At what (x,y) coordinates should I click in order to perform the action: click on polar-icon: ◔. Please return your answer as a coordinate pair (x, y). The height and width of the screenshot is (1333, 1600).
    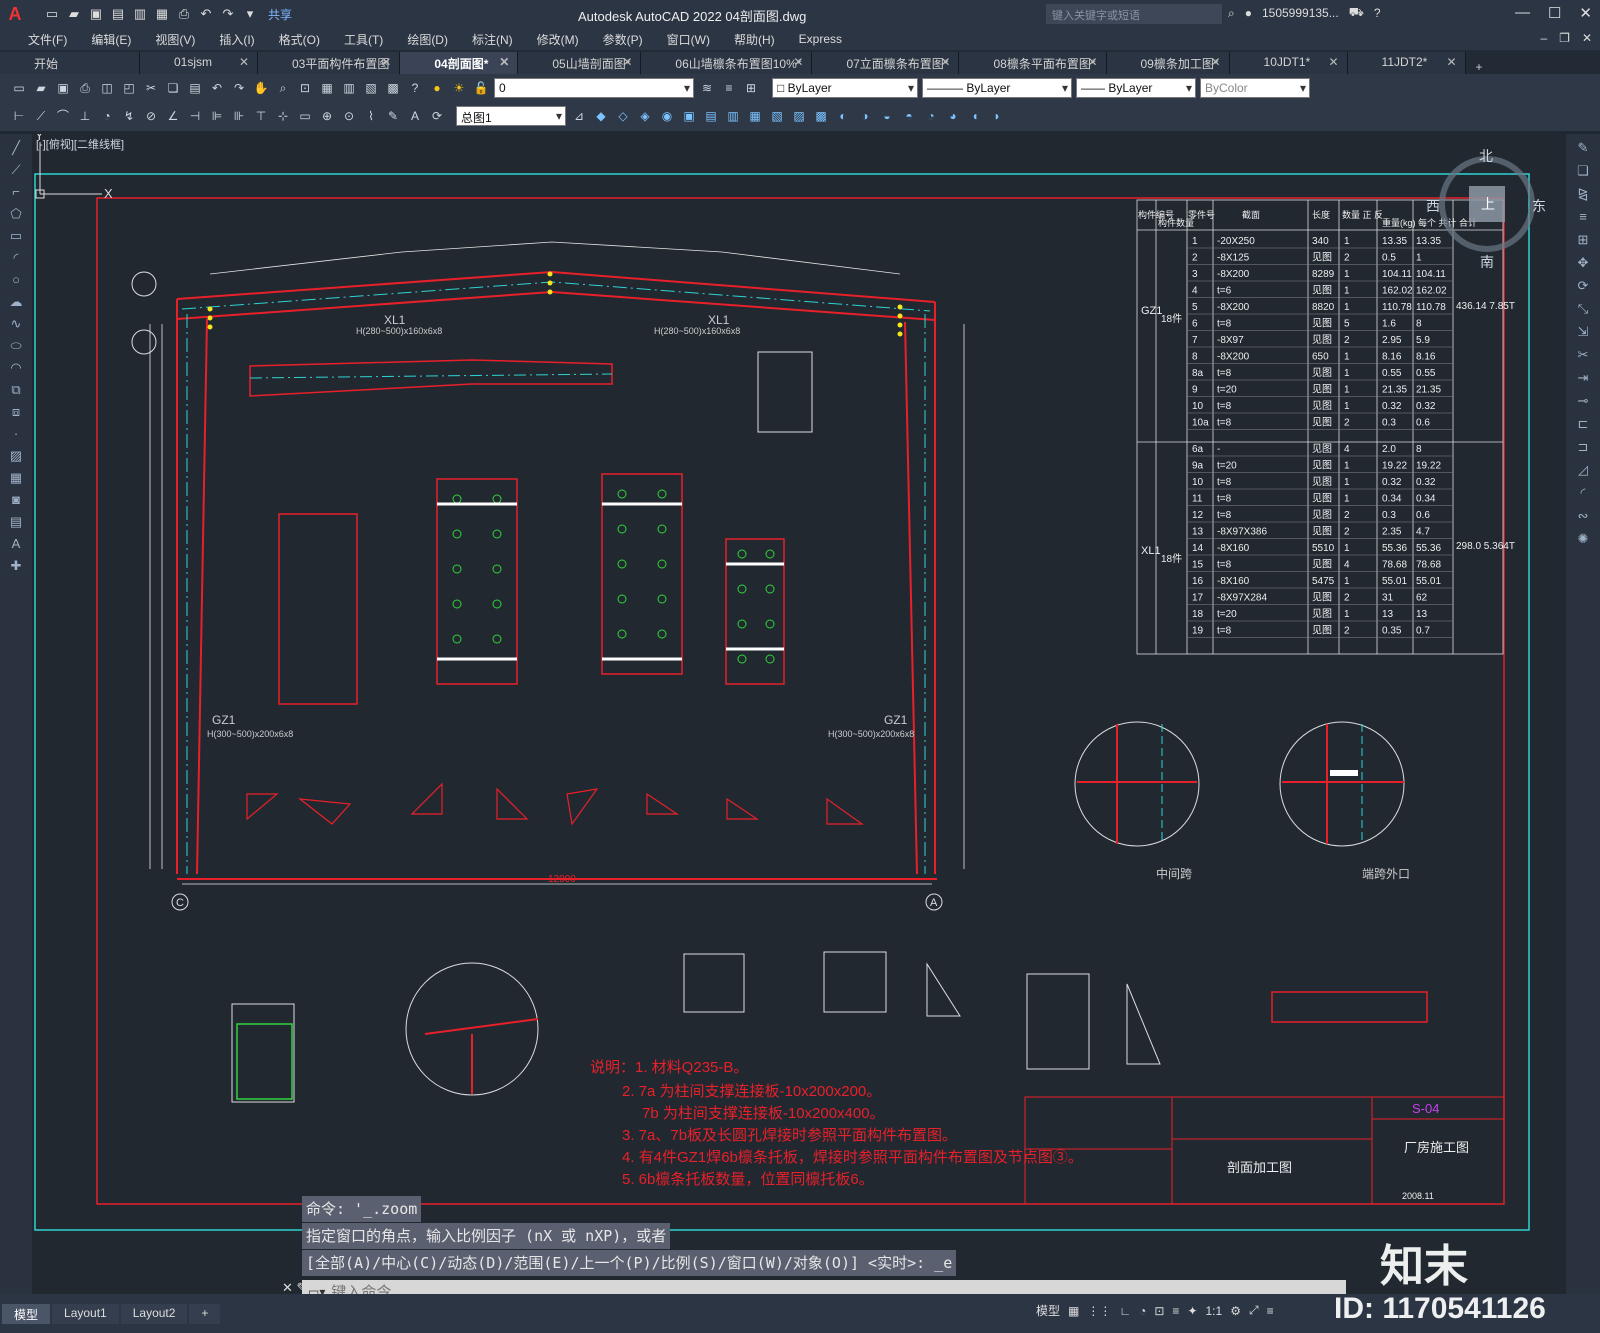
    Looking at the image, I should click on (1142, 1311).